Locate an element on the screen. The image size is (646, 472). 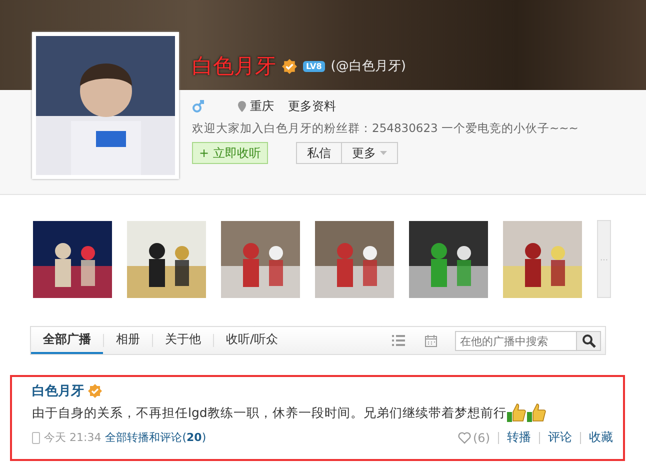
follow-button: + 立即收听 is located at coordinates (230, 153).